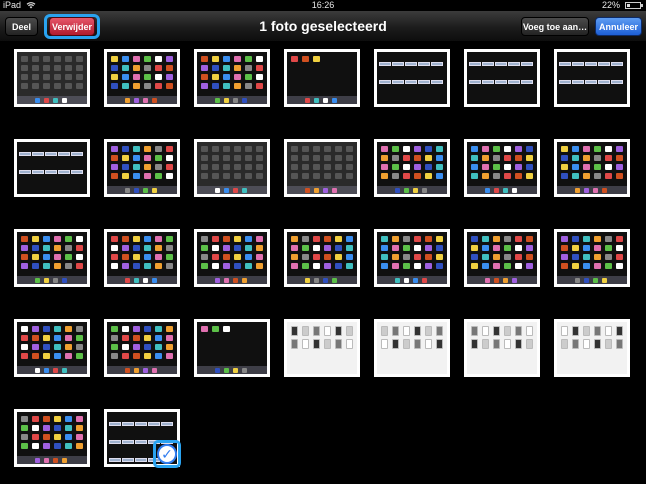 Image resolution: width=646 pixels, height=484 pixels. Describe the element at coordinates (167, 454) in the screenshot. I see `checkmark-icon: ✓` at that location.